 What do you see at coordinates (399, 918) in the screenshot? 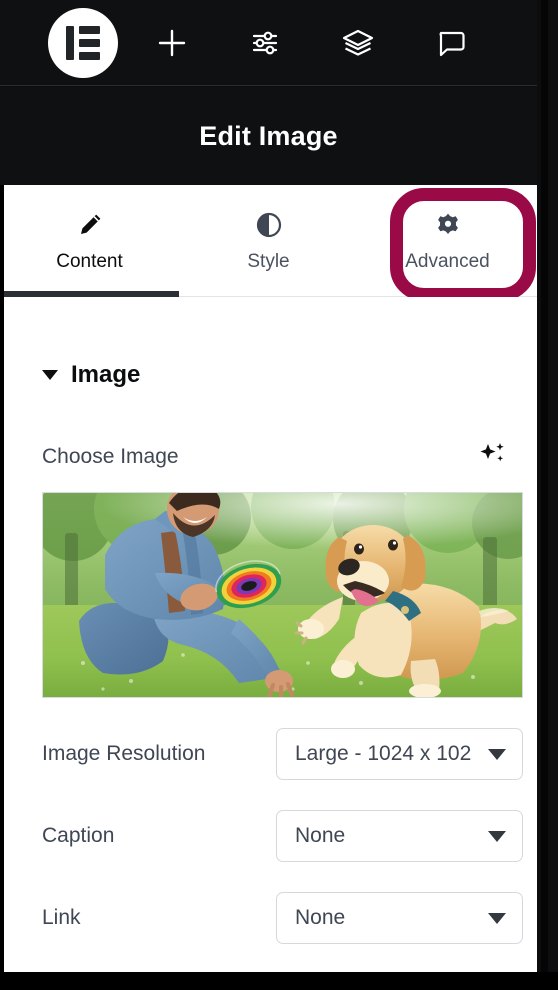
I see `link-select: None` at bounding box center [399, 918].